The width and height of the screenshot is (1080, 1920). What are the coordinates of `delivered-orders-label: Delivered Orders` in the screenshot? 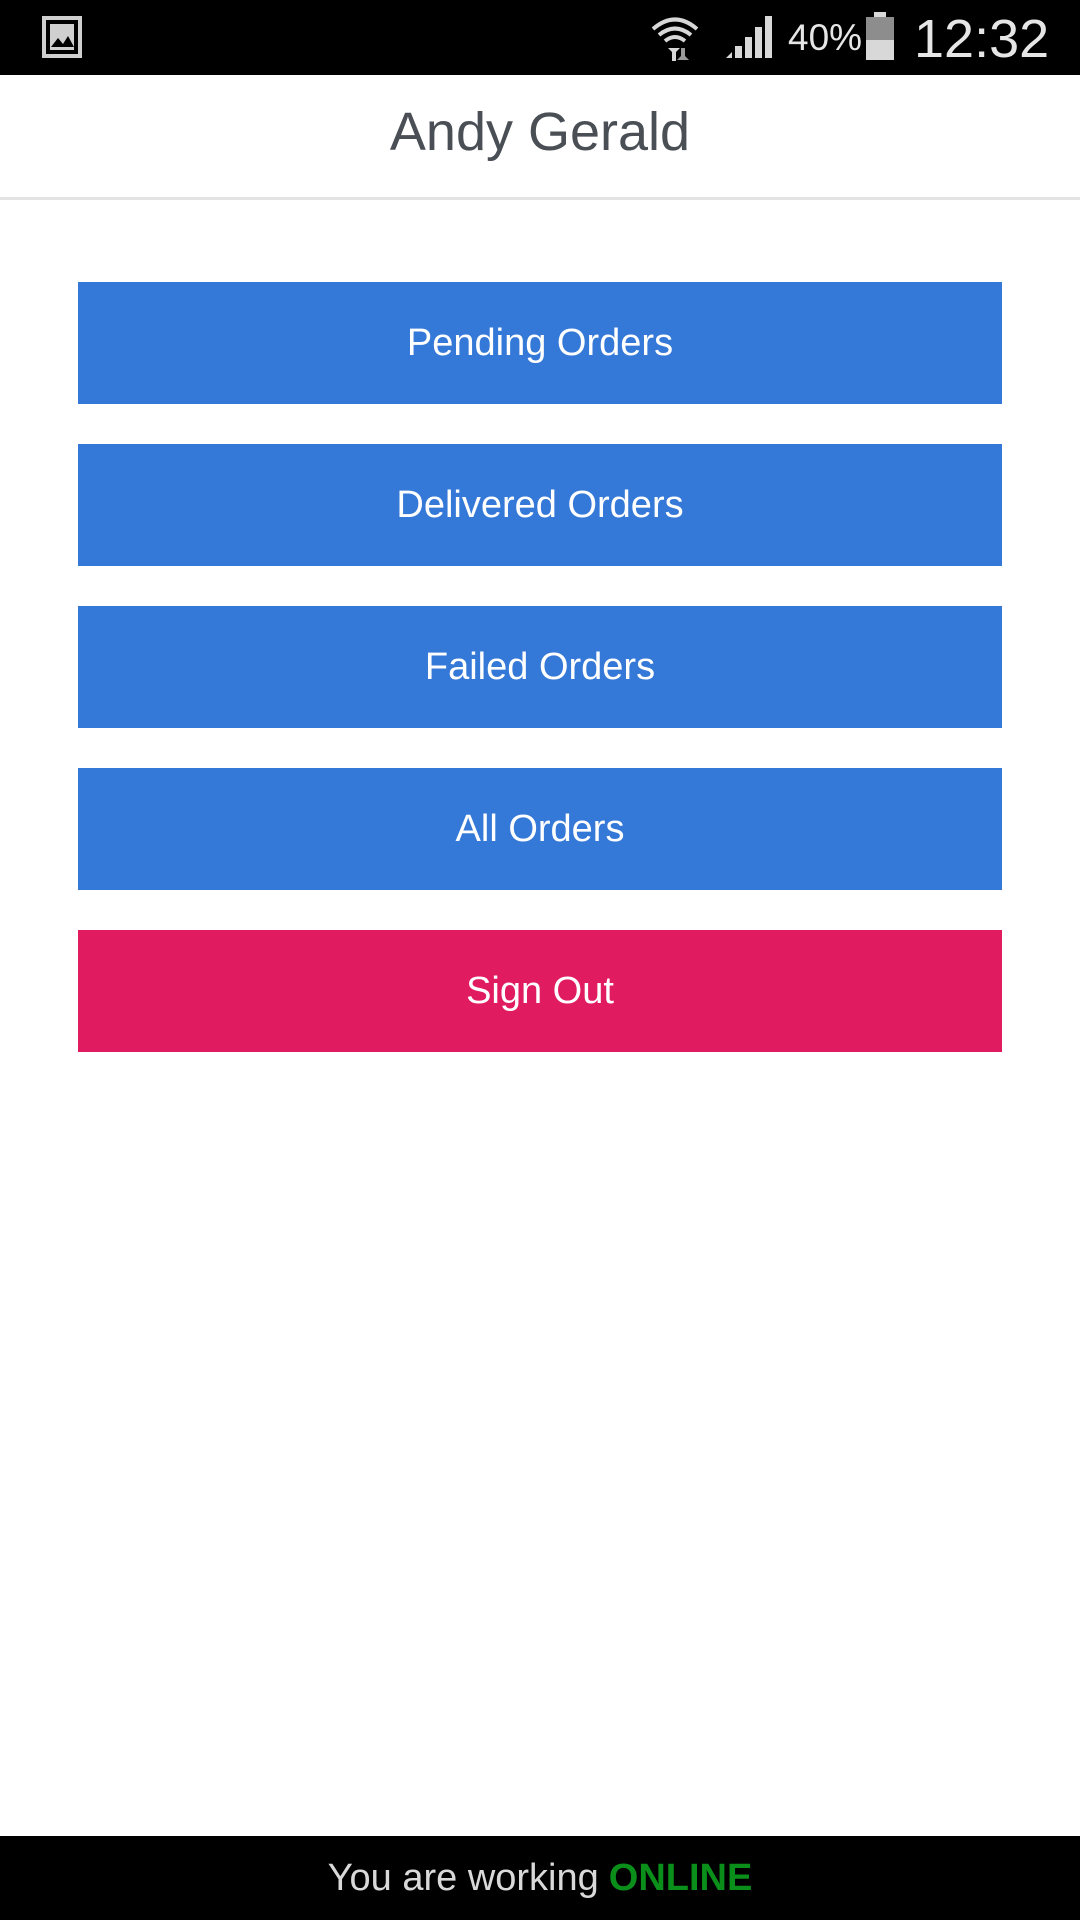 It's located at (540, 505).